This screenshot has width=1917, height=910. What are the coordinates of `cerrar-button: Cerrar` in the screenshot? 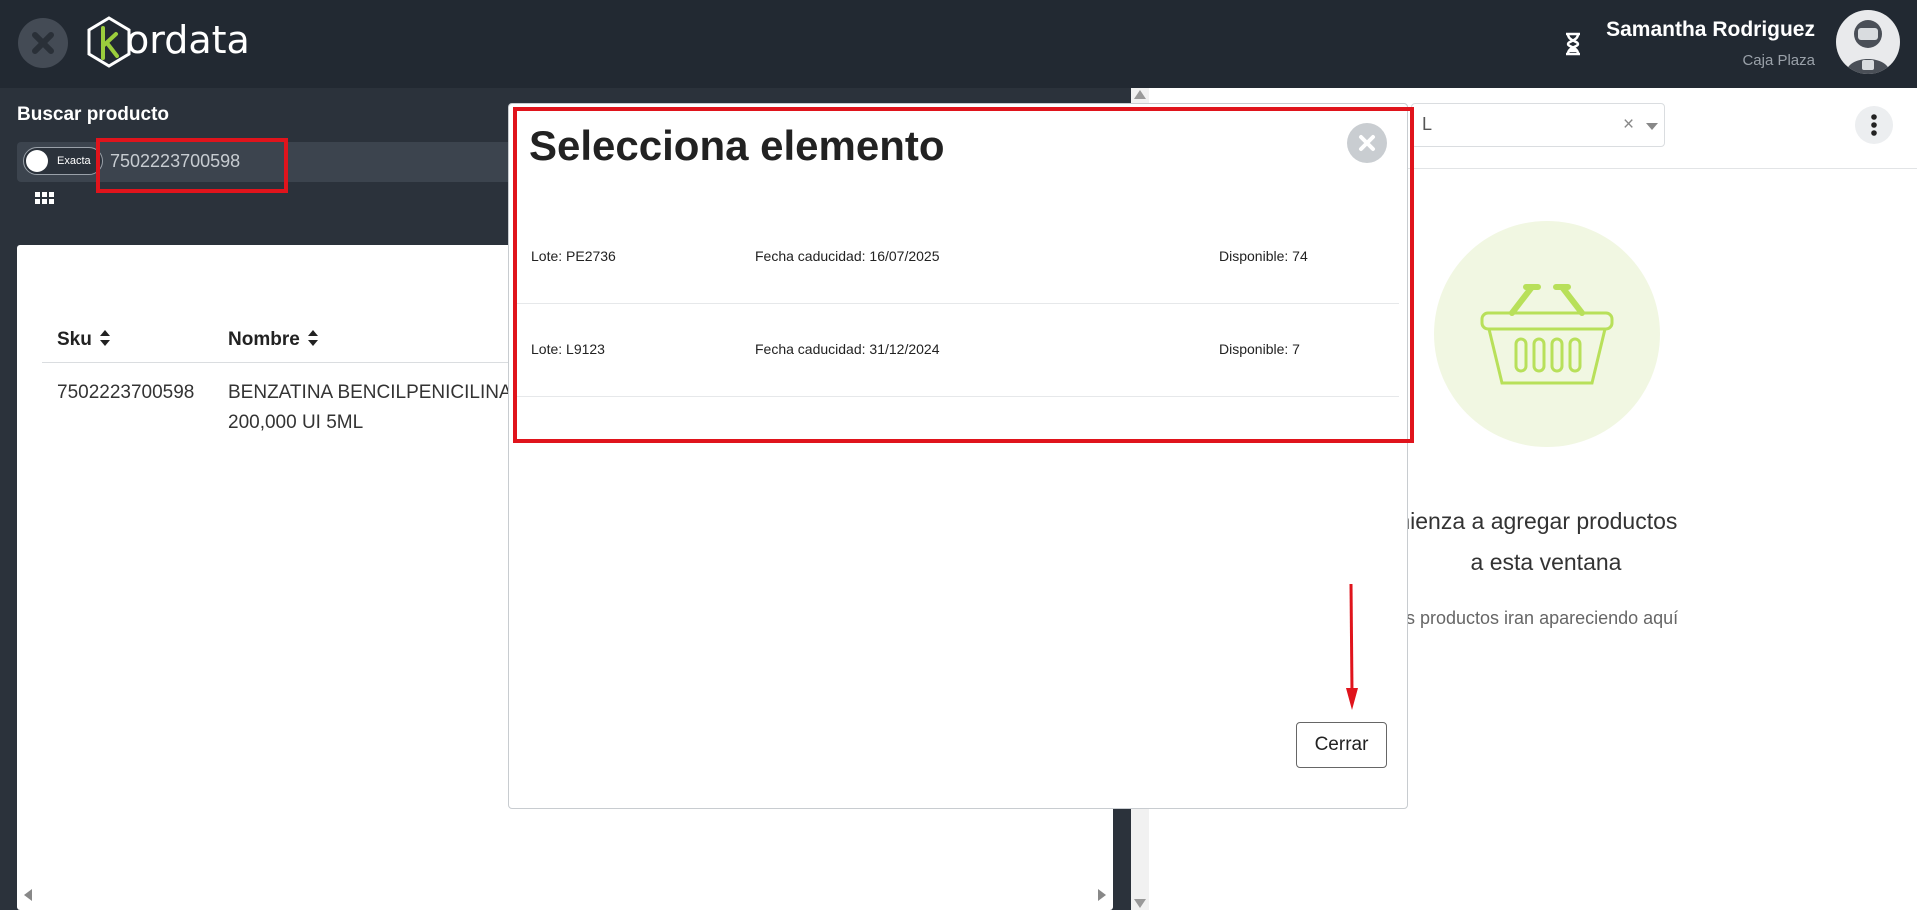 It's located at (1341, 745).